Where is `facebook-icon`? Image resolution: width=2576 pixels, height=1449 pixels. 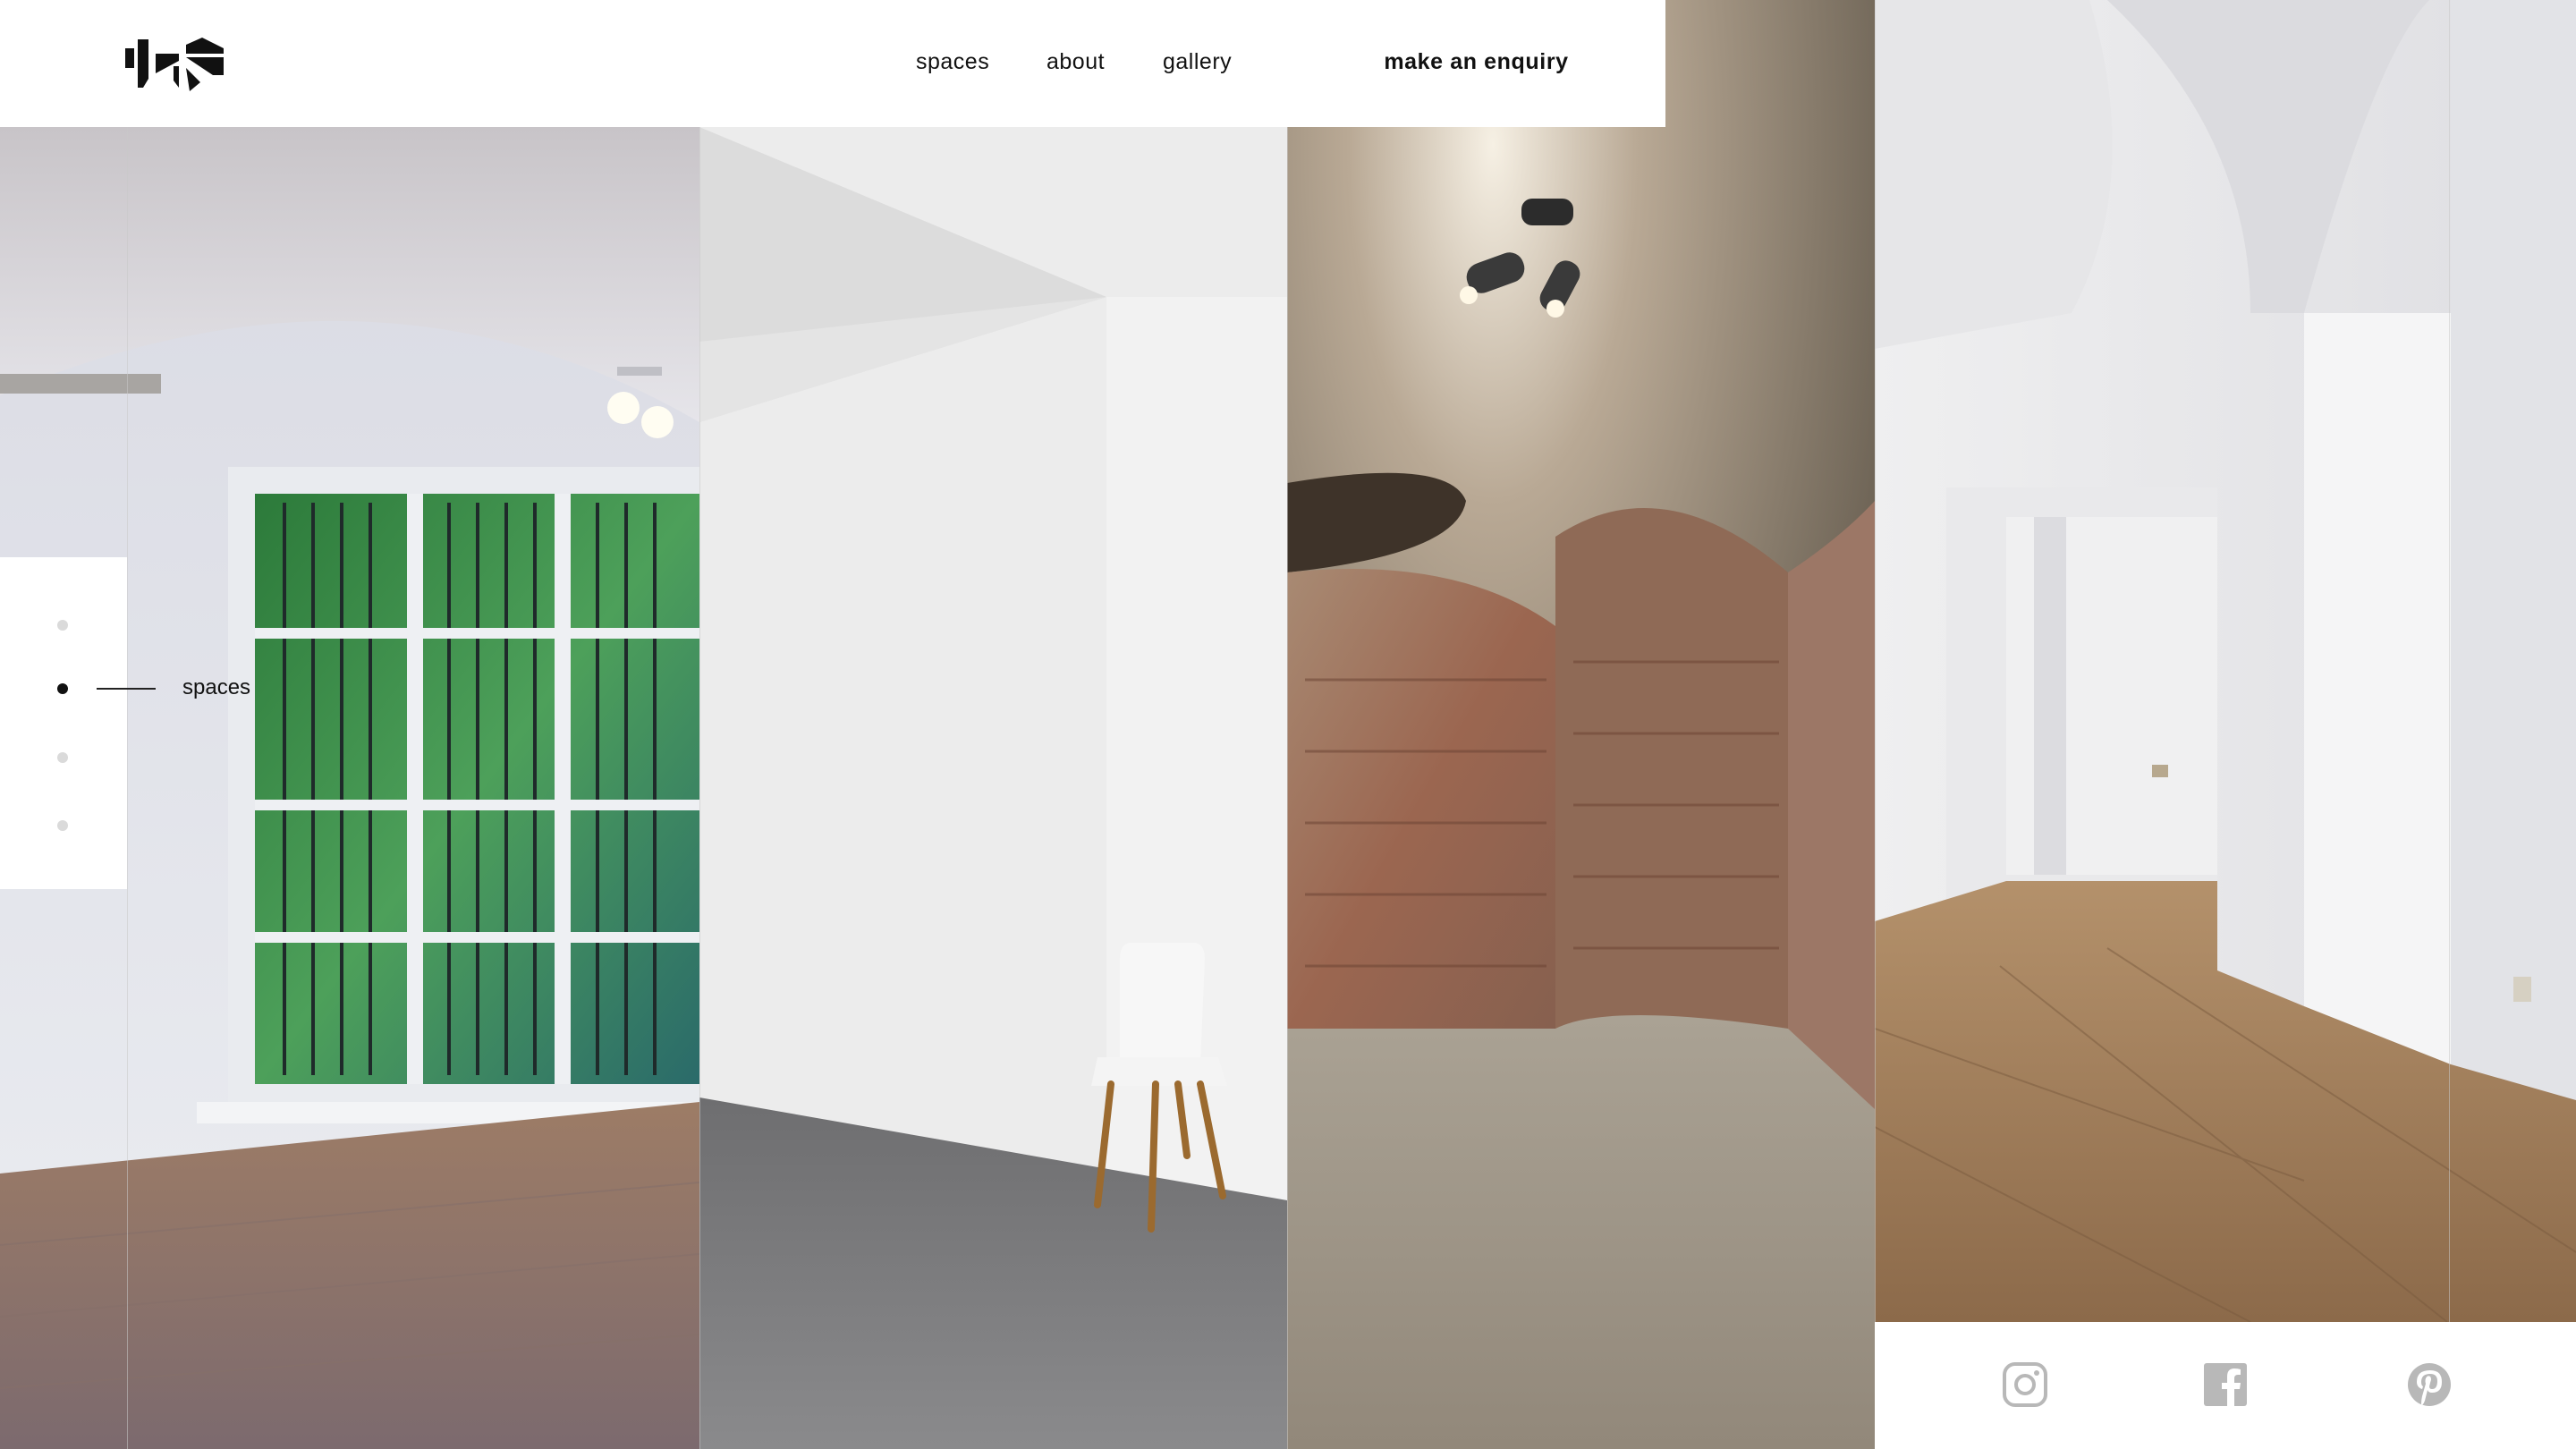
facebook-icon is located at coordinates (2225, 1384).